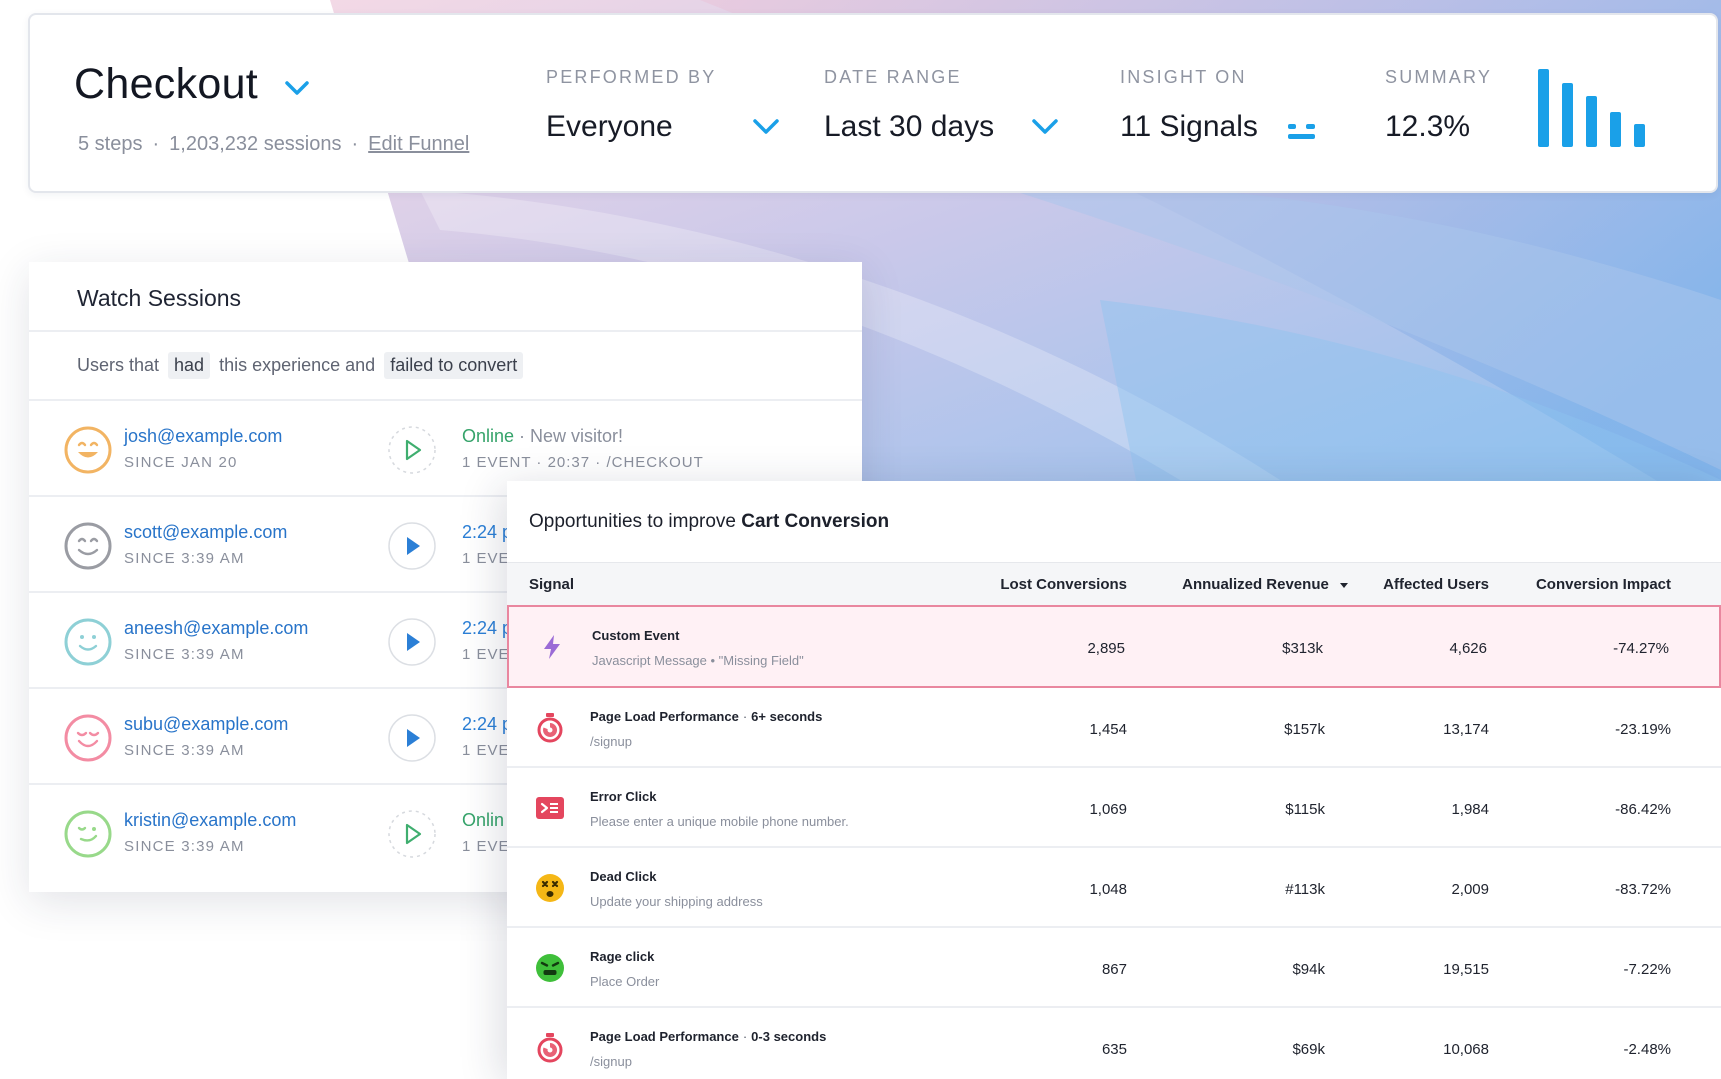 The width and height of the screenshot is (1721, 1079). Describe the element at coordinates (1436, 584) in the screenshot. I see `col-affected-users: Affected Users` at that location.